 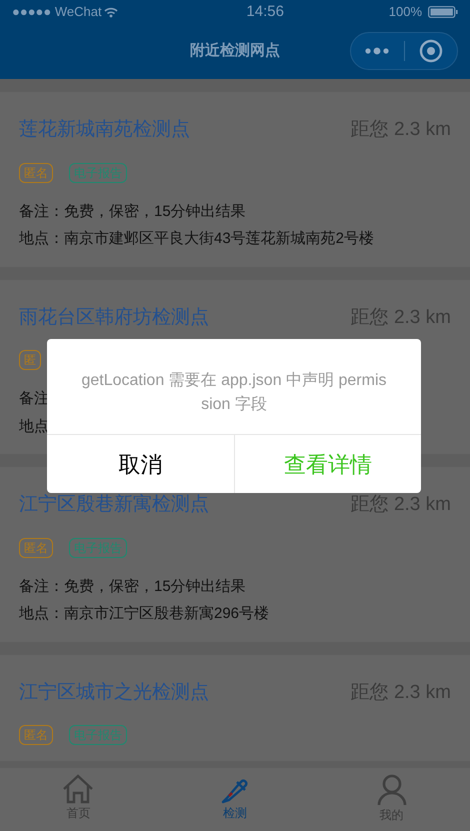 I want to click on address-text: 地点, so click(x=34, y=426).